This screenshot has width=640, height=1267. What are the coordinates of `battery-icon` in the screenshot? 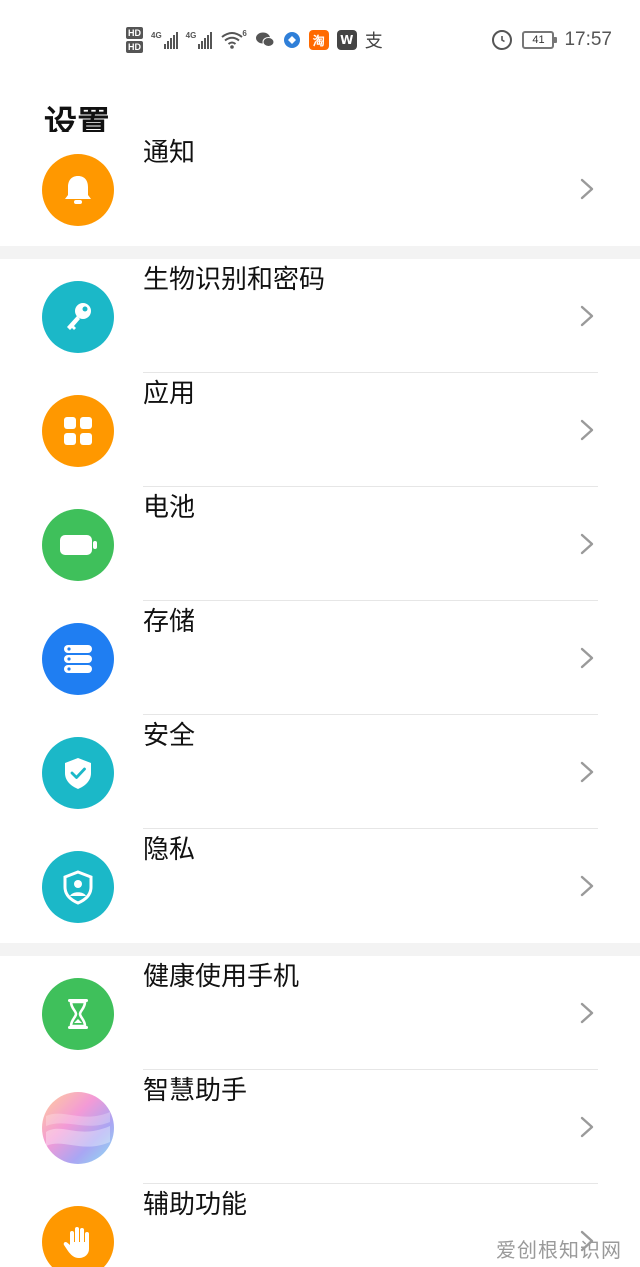 It's located at (78, 545).